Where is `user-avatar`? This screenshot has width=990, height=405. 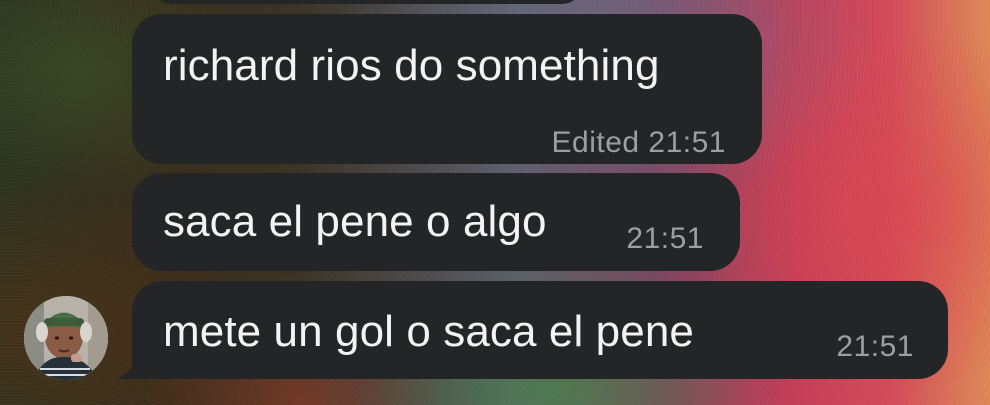 user-avatar is located at coordinates (66, 338).